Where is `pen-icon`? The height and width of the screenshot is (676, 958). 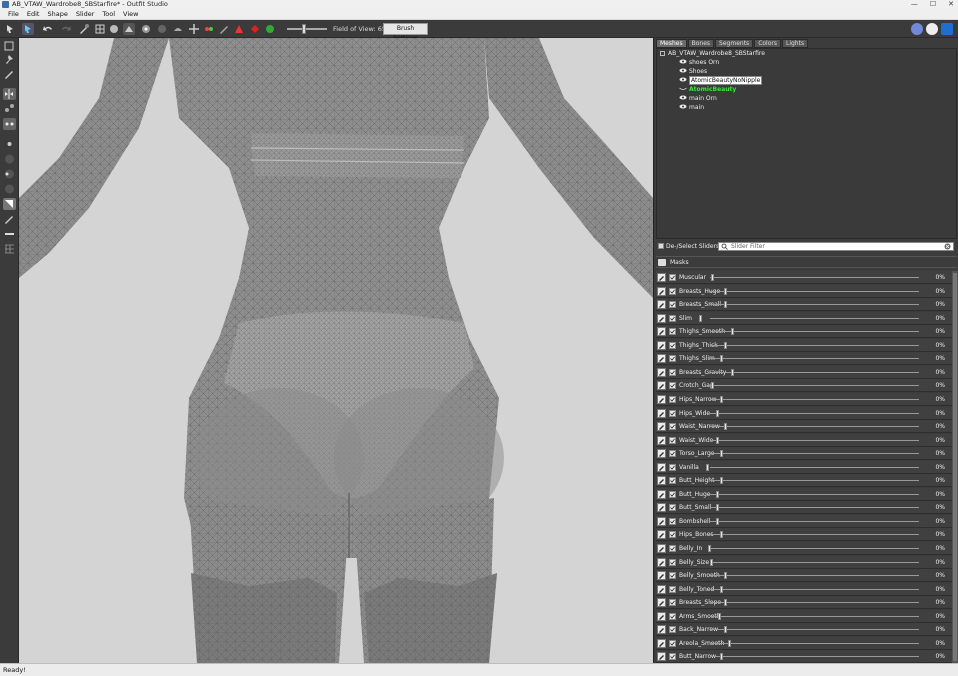 pen-icon is located at coordinates (9, 74).